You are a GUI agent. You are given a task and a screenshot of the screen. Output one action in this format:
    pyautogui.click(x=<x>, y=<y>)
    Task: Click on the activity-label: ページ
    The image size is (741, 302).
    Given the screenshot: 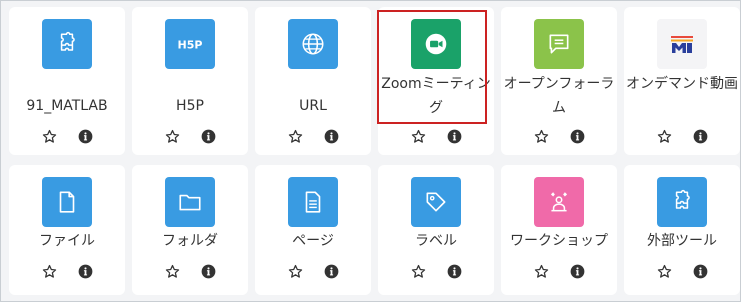 What is the action you would take?
    pyautogui.click(x=313, y=241)
    